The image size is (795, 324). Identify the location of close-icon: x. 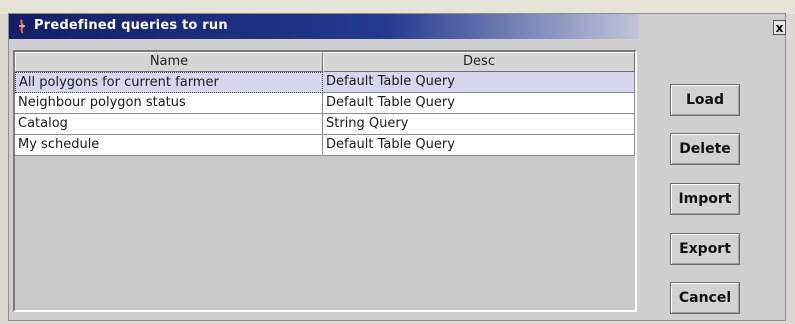
(779, 27).